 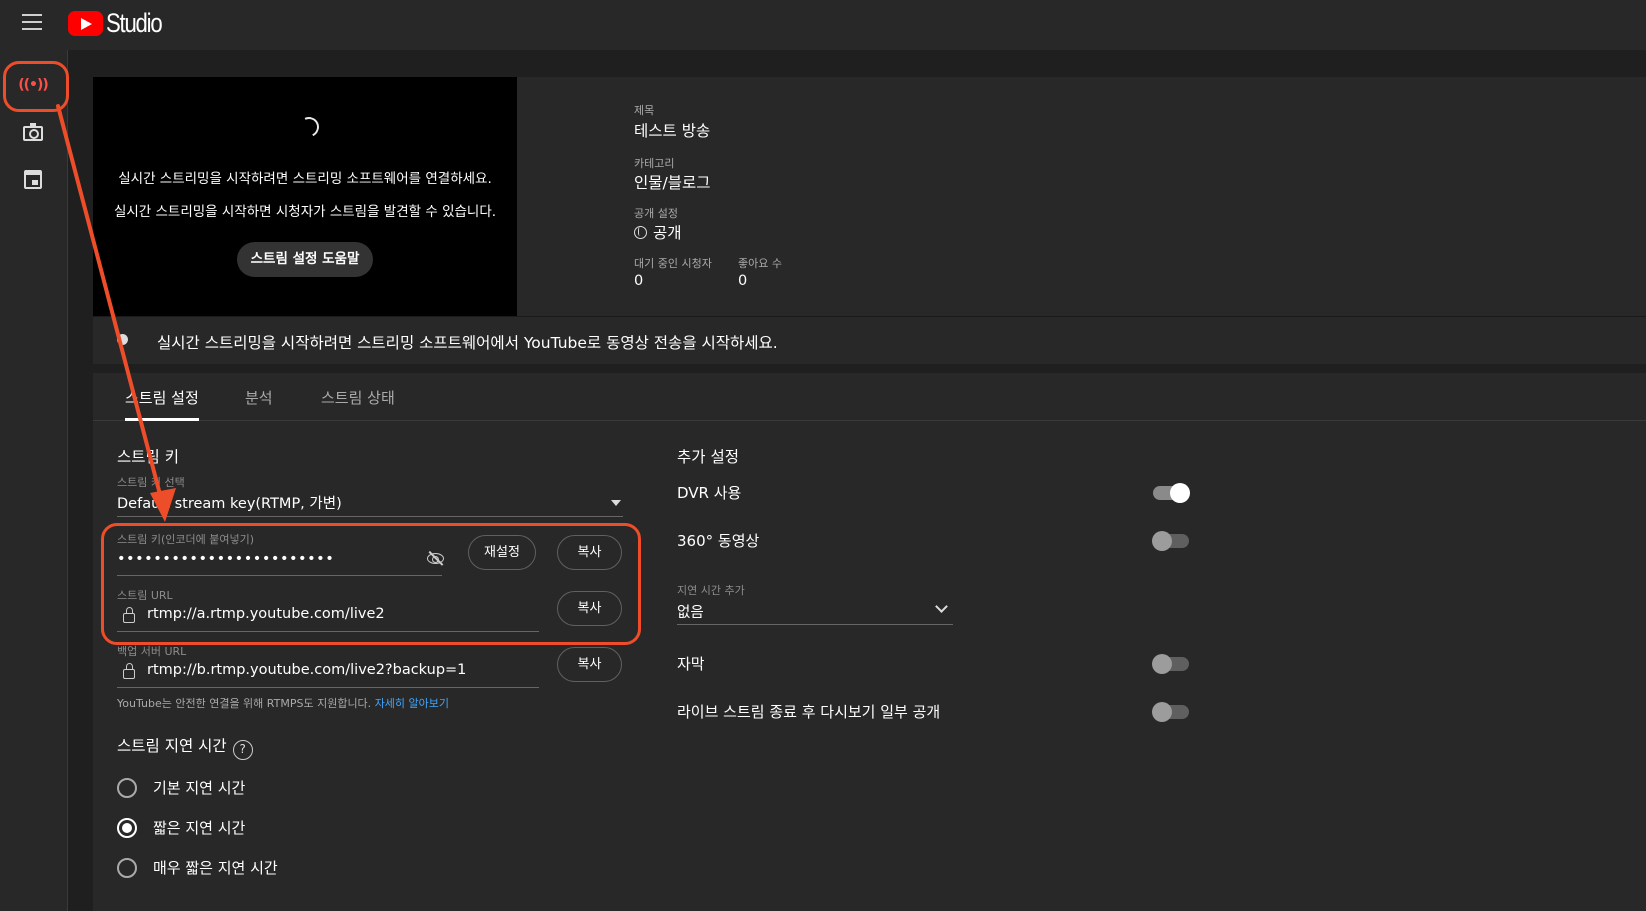 I want to click on title-value: 테스트 방송, so click(x=672, y=131).